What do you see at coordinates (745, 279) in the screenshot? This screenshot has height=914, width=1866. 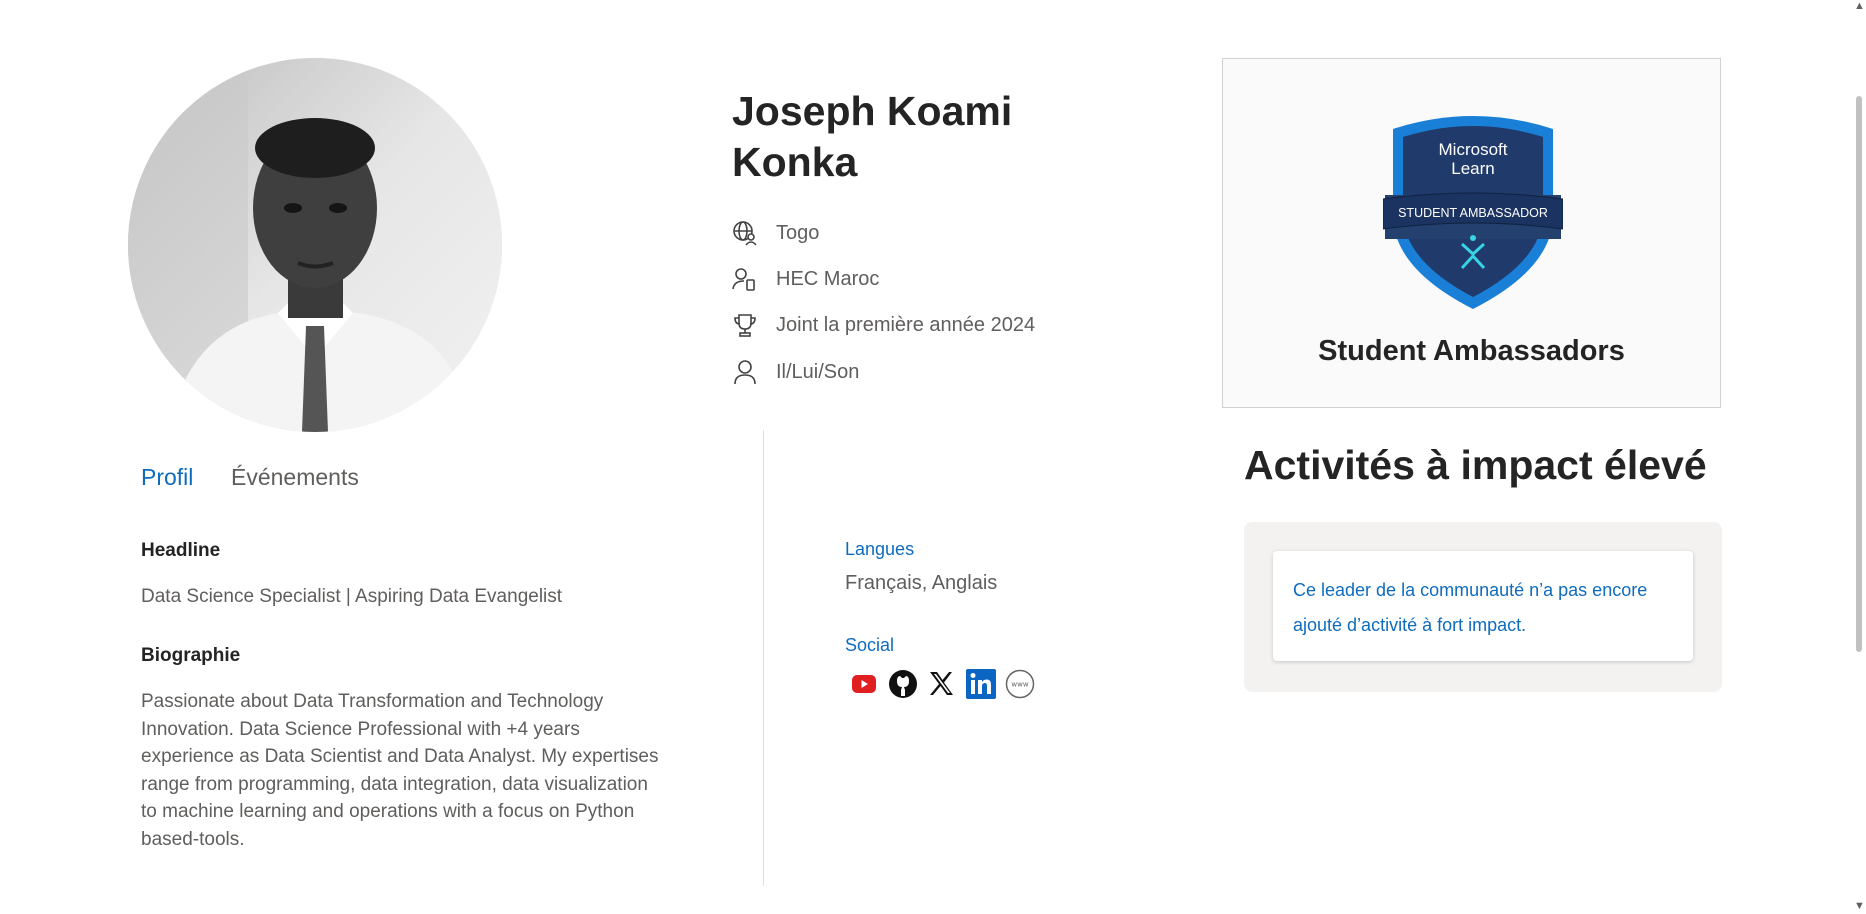 I see `person-badge-icon` at bounding box center [745, 279].